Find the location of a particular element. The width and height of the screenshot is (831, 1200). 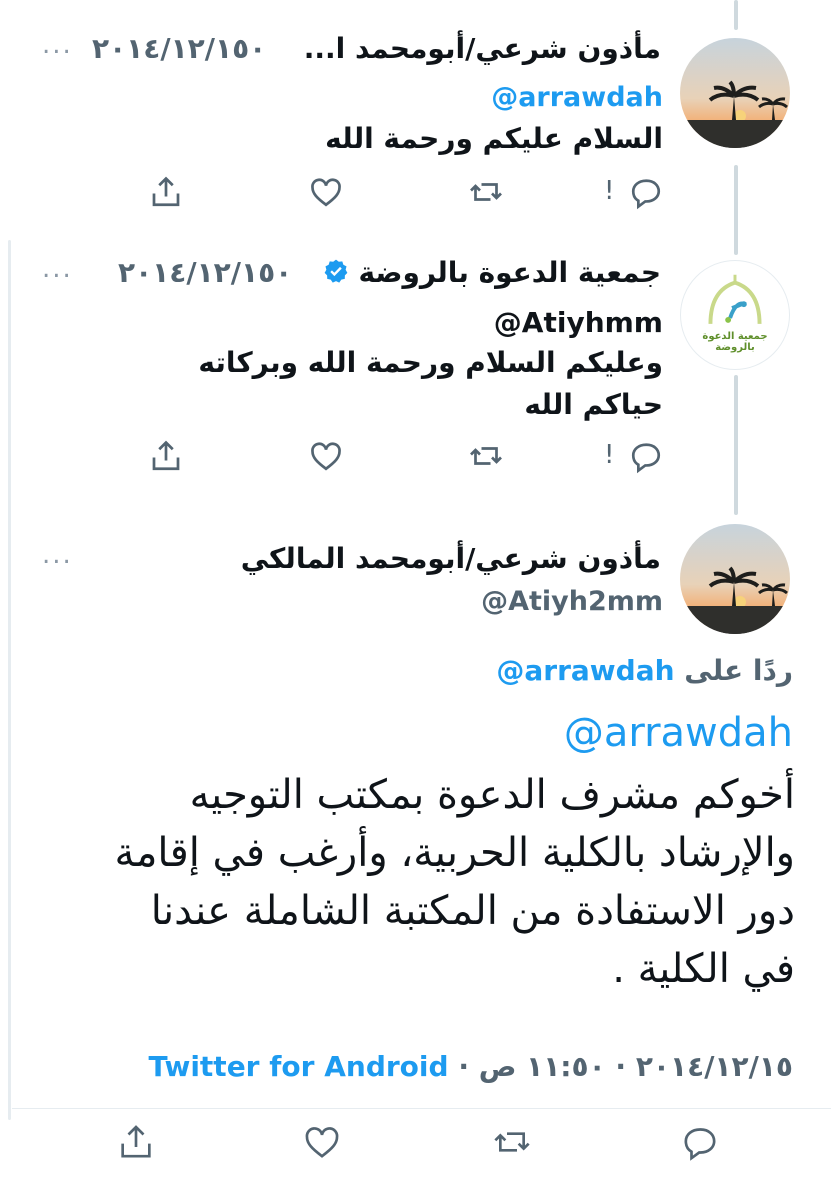

mention-link: @arrawdah is located at coordinates (678, 733).